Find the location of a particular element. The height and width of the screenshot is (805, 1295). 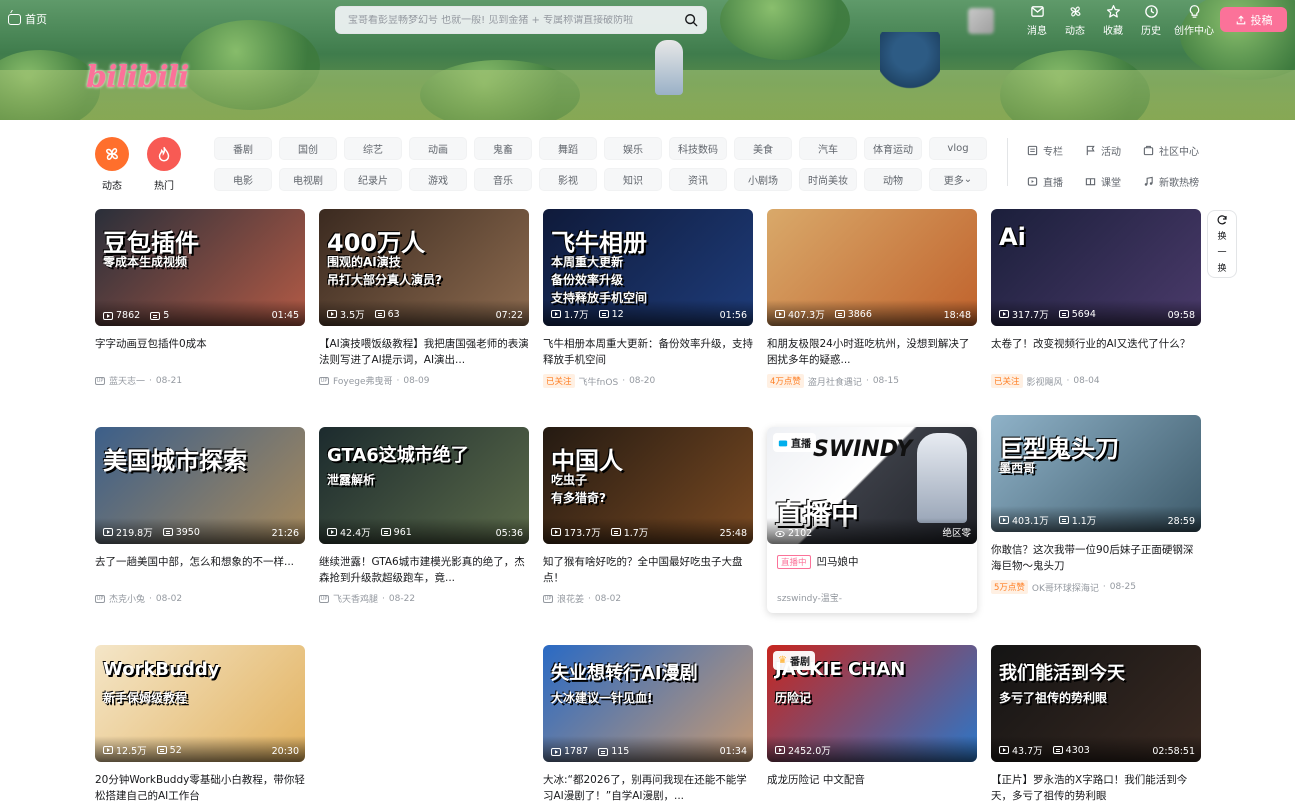

channel-row2-9: 时尚美妆 is located at coordinates (828, 179).